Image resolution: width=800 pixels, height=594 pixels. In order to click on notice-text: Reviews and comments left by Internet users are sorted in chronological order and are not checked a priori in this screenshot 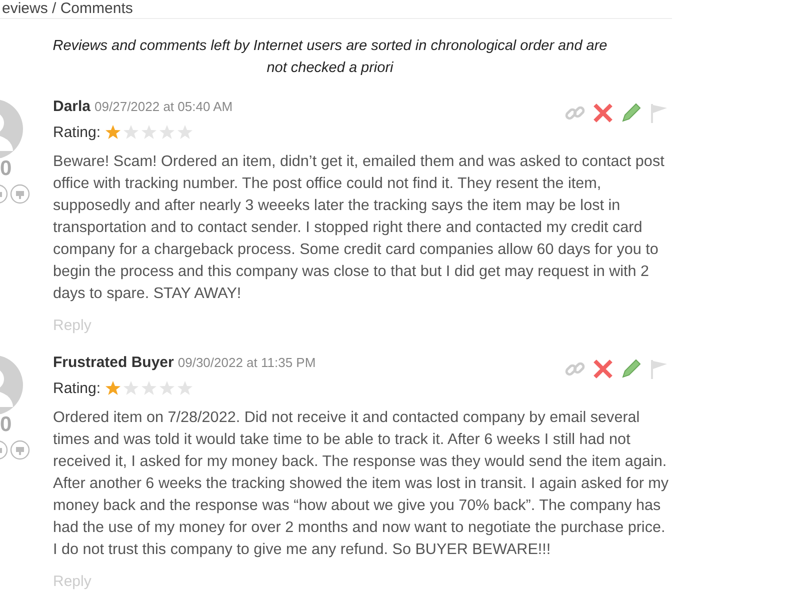, I will do `click(330, 57)`.